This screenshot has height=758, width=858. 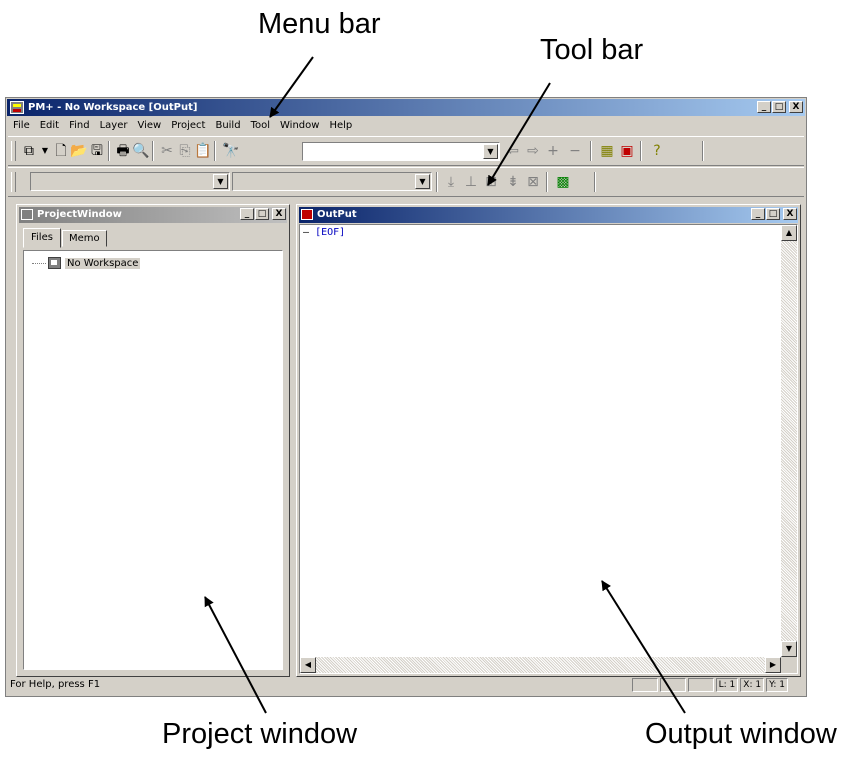 I want to click on vertical-scrollbar: ▲ ▼, so click(x=789, y=441).